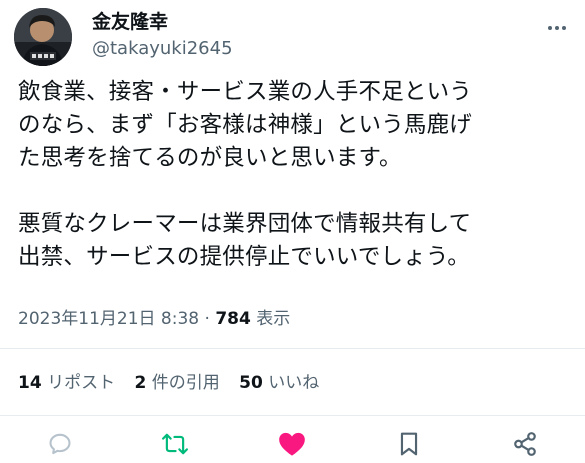 Image resolution: width=585 pixels, height=463 pixels. I want to click on retweet-icon, so click(175, 444).